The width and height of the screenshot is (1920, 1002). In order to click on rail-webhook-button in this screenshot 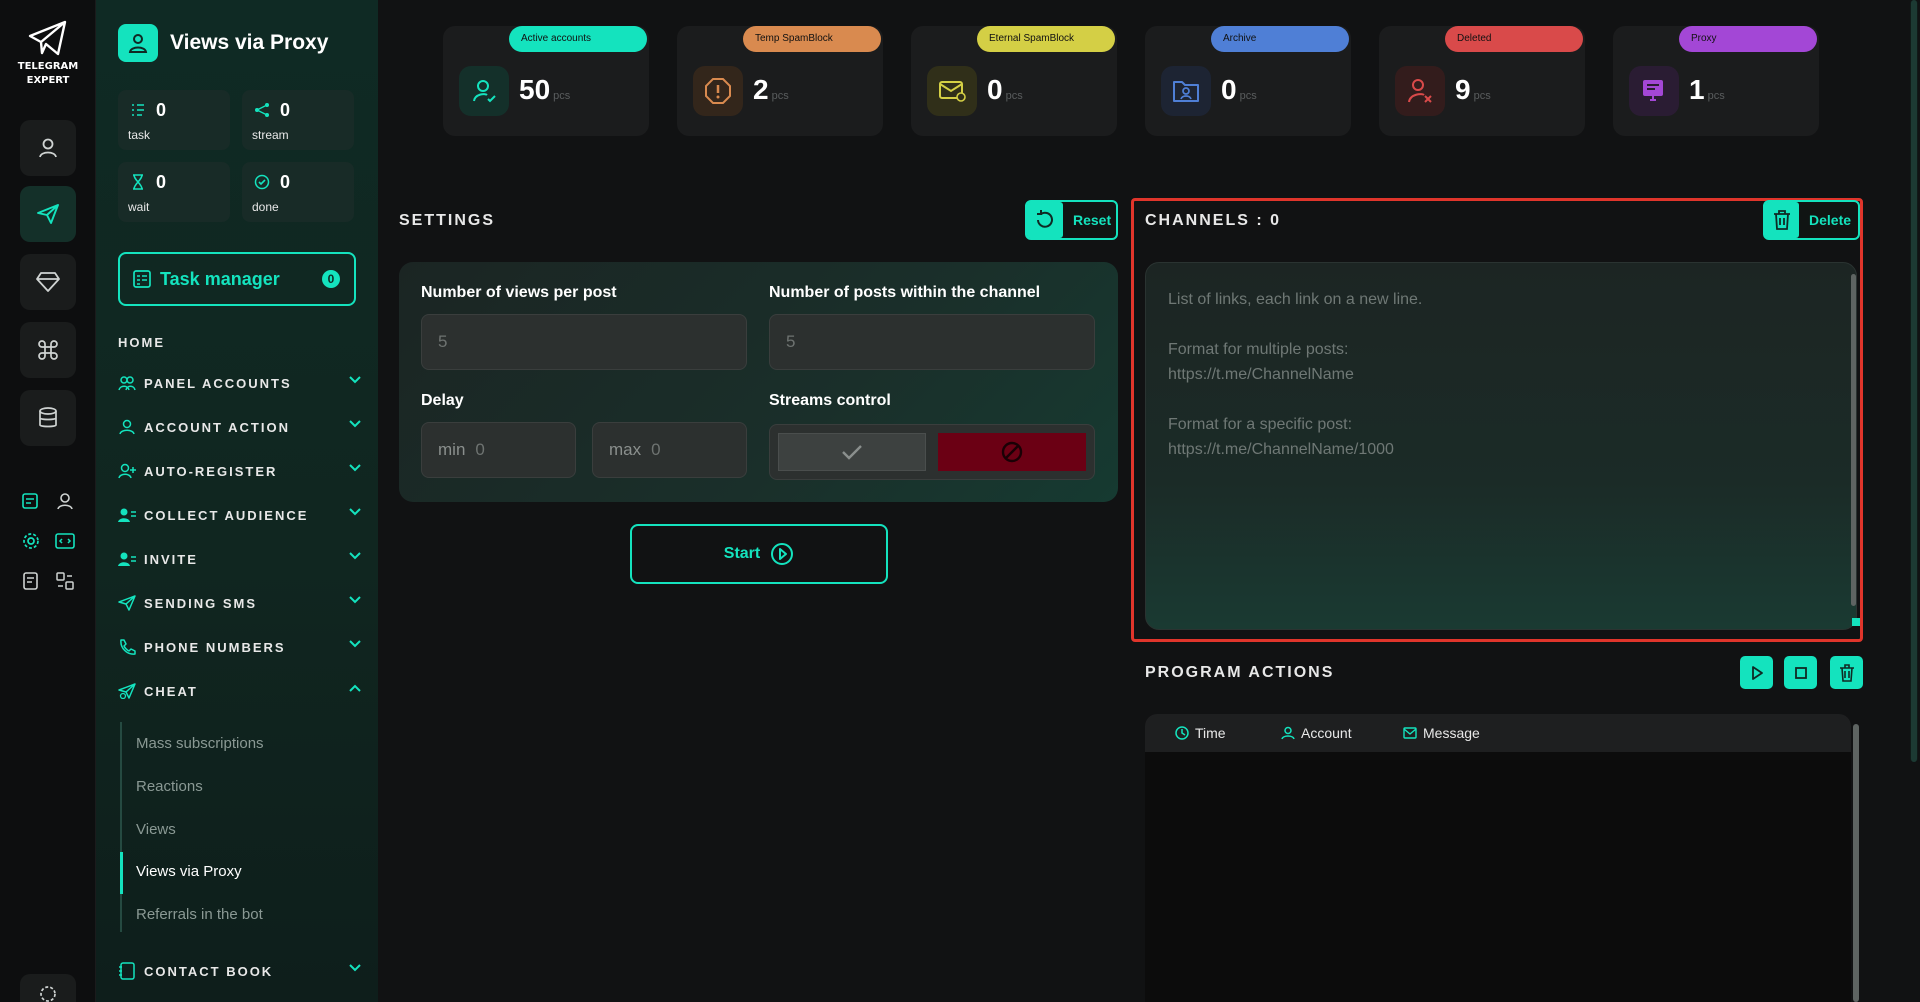, I will do `click(65, 501)`.